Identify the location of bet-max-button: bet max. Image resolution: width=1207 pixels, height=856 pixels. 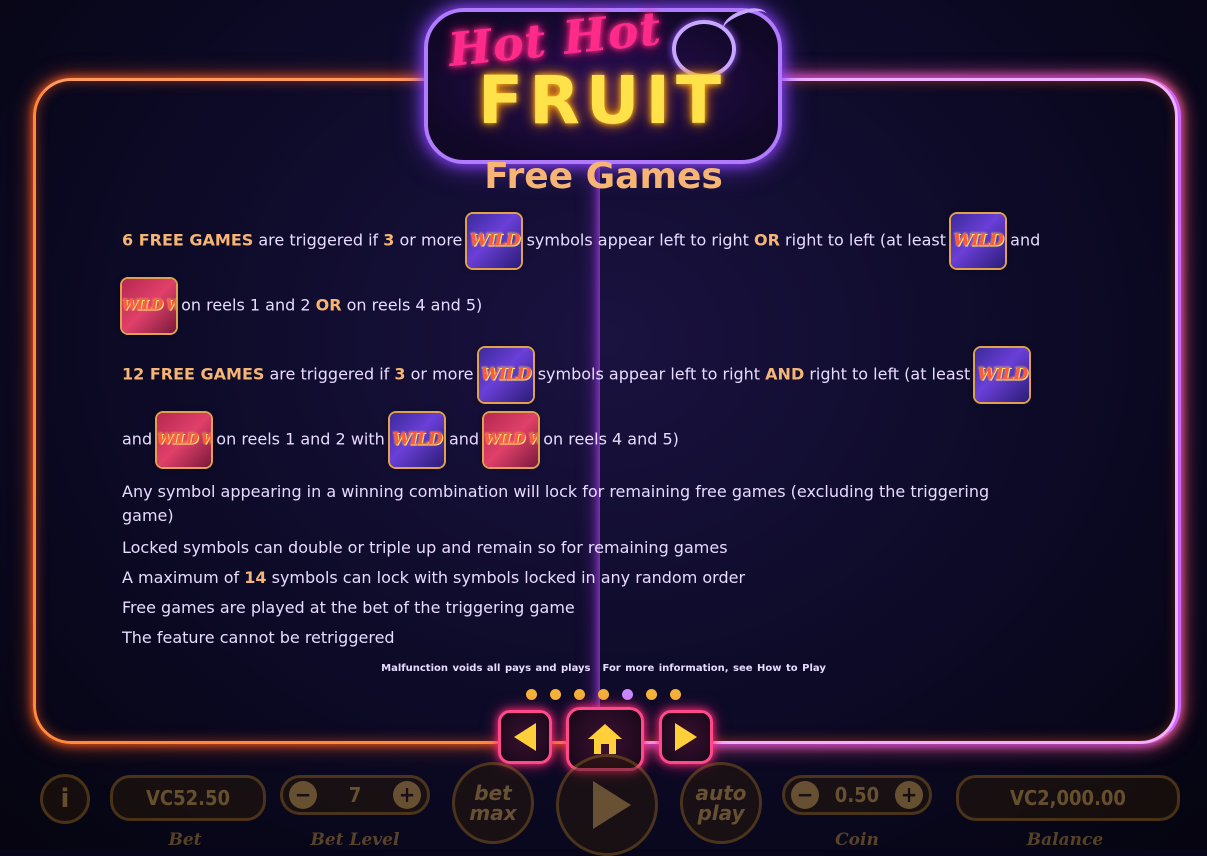
(493, 803).